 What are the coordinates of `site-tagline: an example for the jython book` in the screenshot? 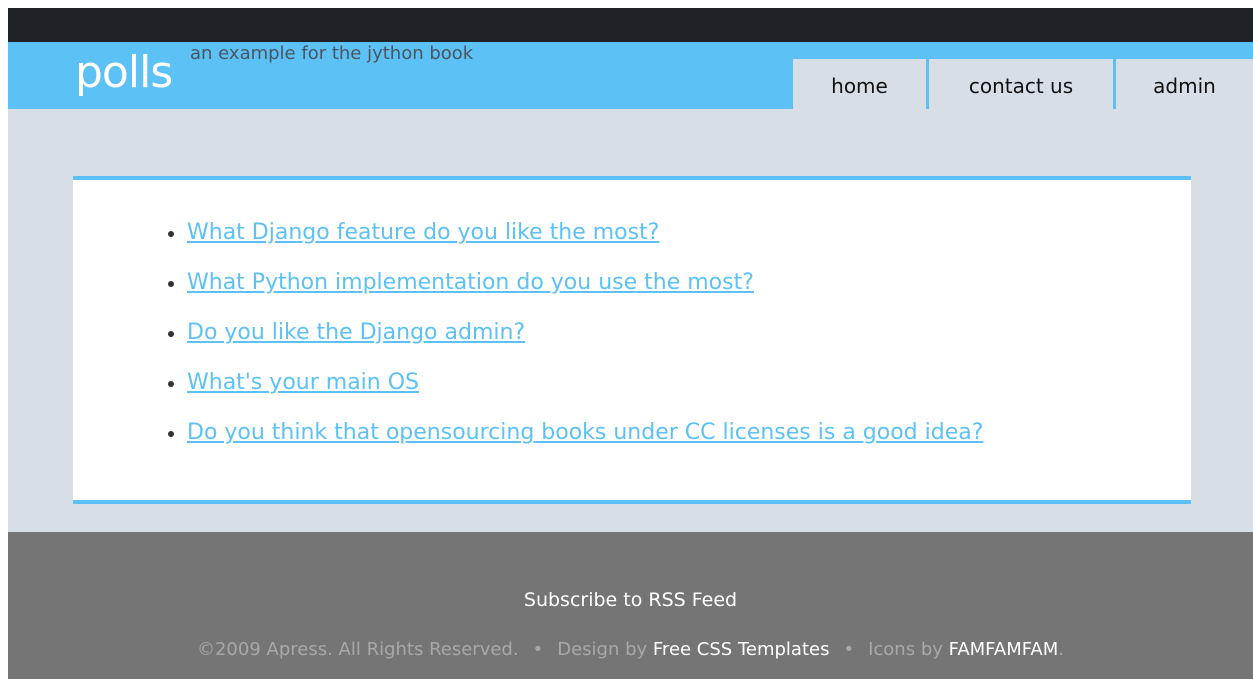 It's located at (332, 53).